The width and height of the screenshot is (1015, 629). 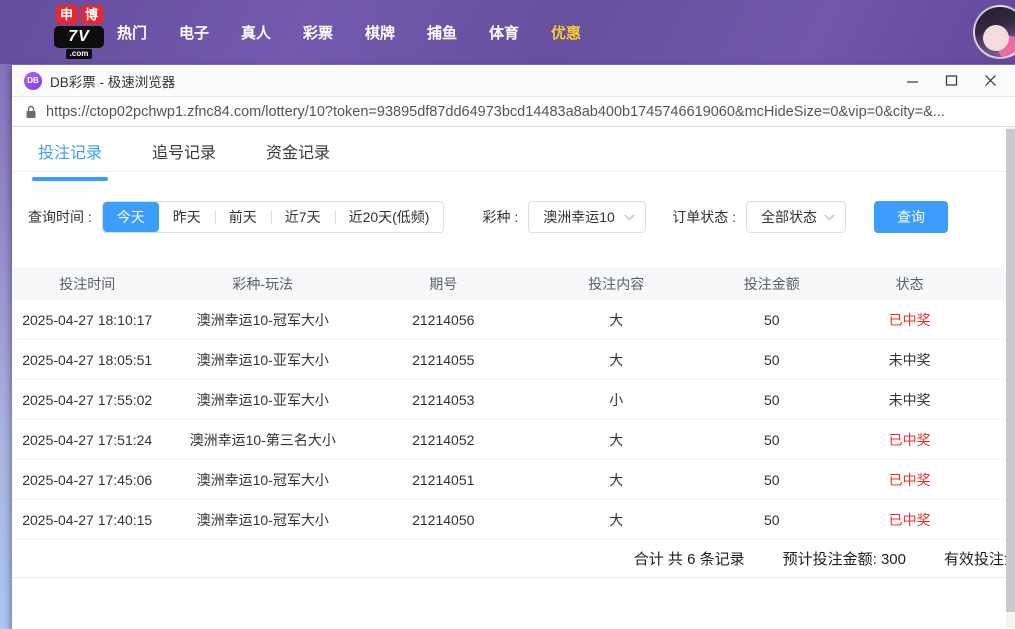 I want to click on window-controls, so click(x=955, y=80).